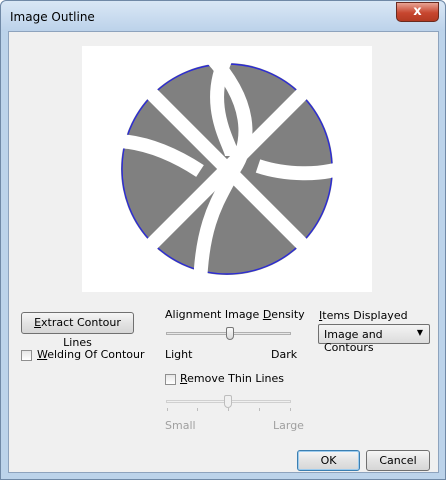 Image resolution: width=446 pixels, height=480 pixels. I want to click on remove-thin-lines-label: Remove Thin Lines, so click(232, 378).